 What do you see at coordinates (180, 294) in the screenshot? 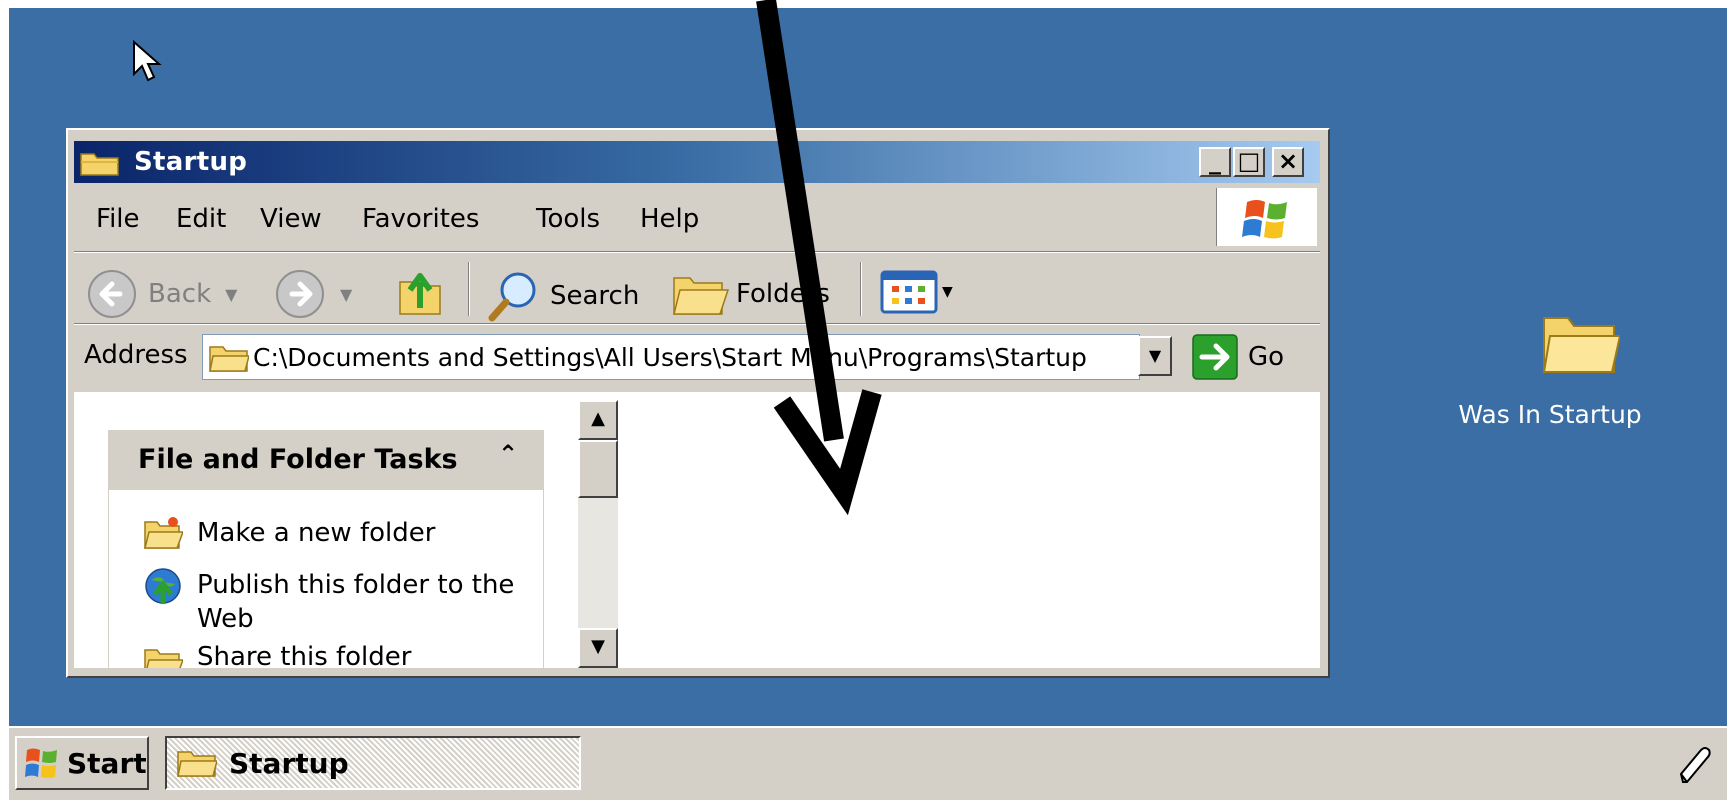
I see `back-label: Back` at bounding box center [180, 294].